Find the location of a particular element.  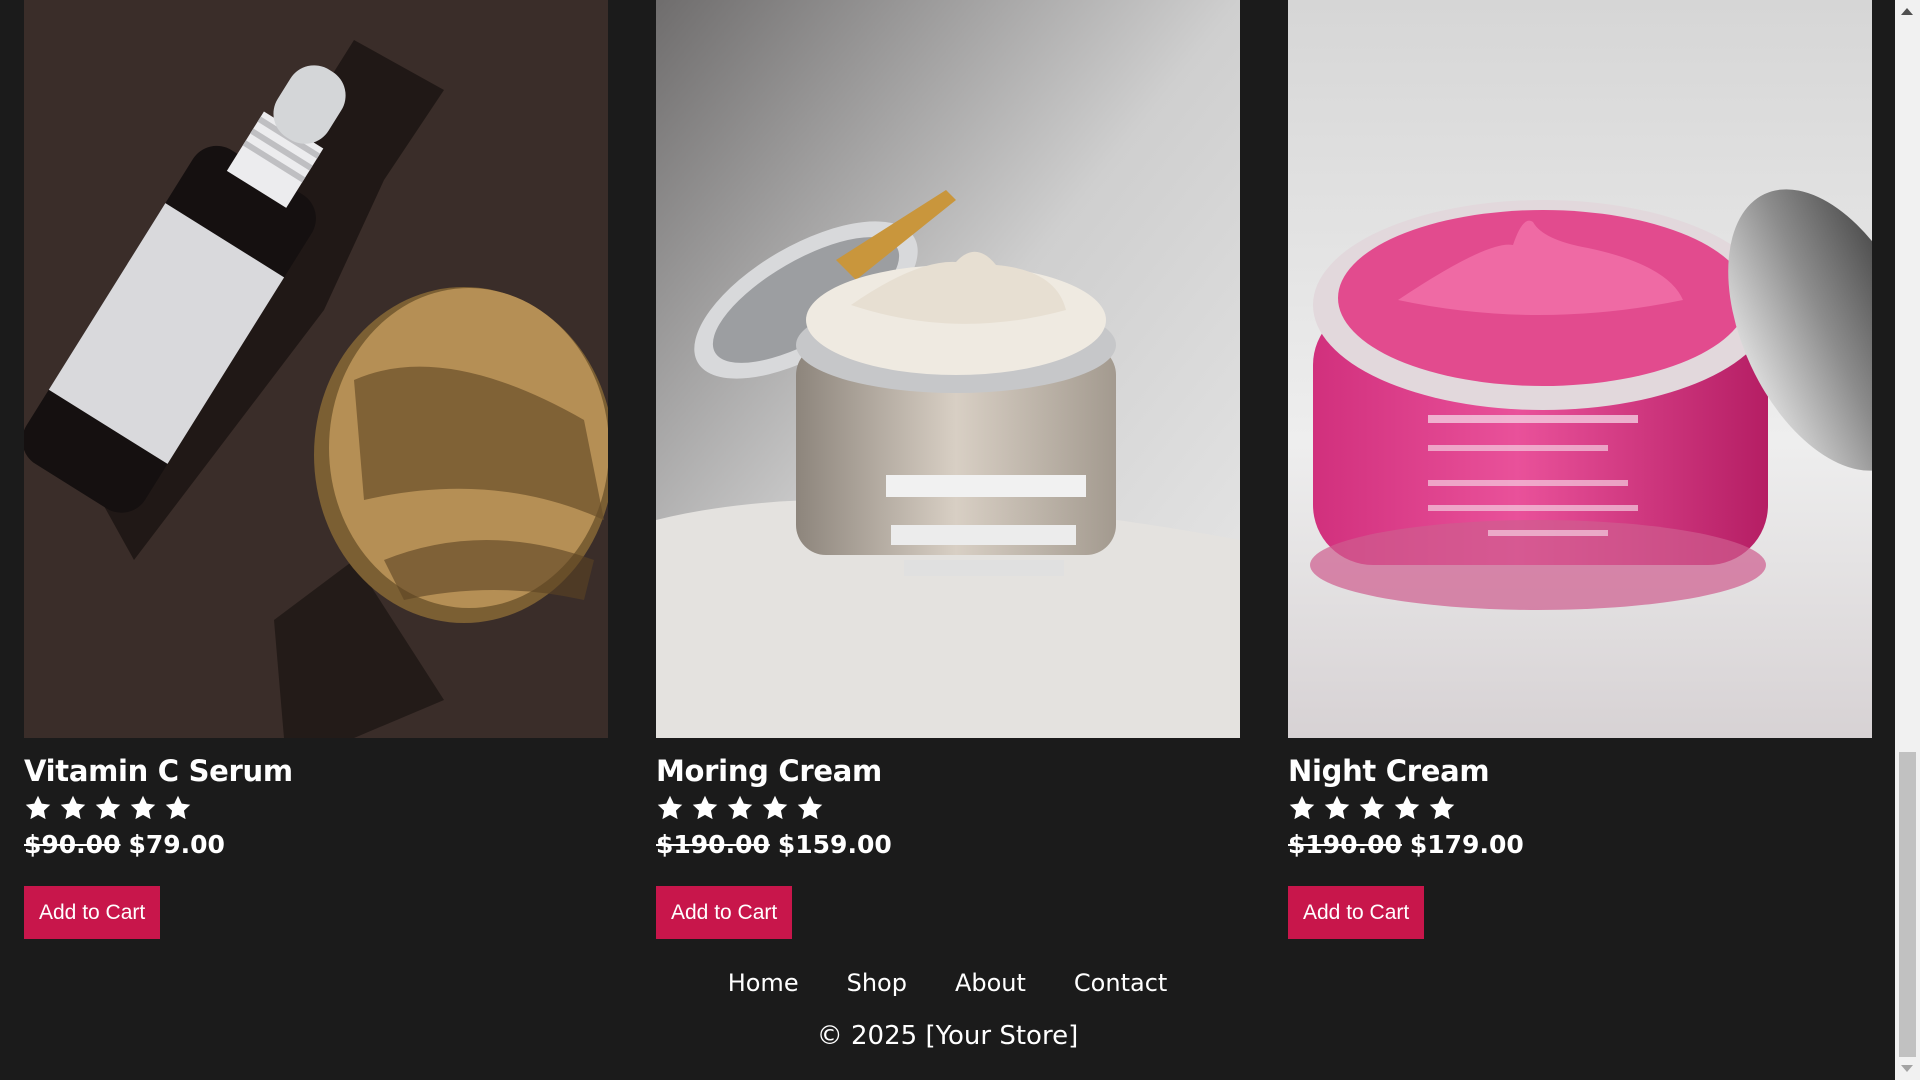

price-row: $190.00 $159.00 is located at coordinates (948, 845).